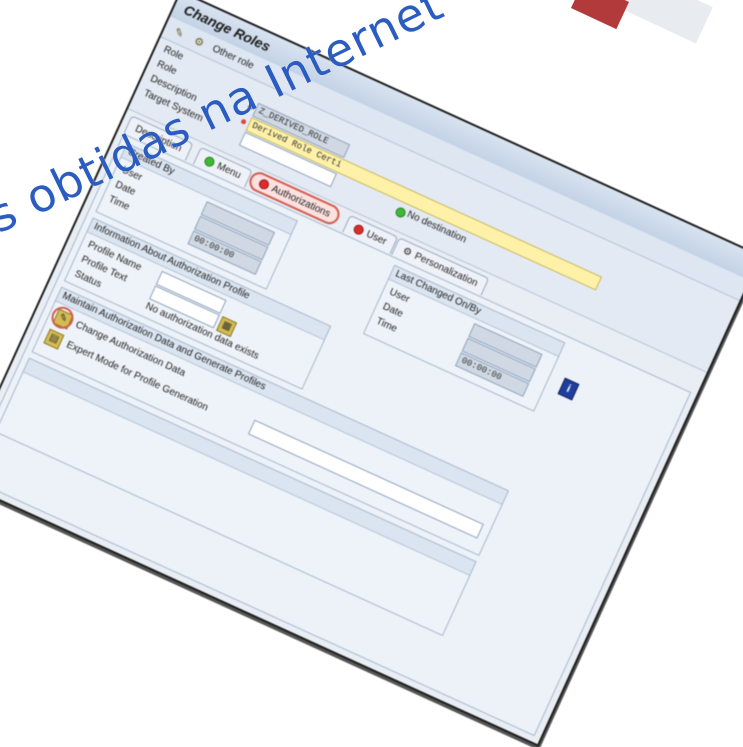 The image size is (743, 747). What do you see at coordinates (167, 68) in the screenshot?
I see `role-label: Role` at bounding box center [167, 68].